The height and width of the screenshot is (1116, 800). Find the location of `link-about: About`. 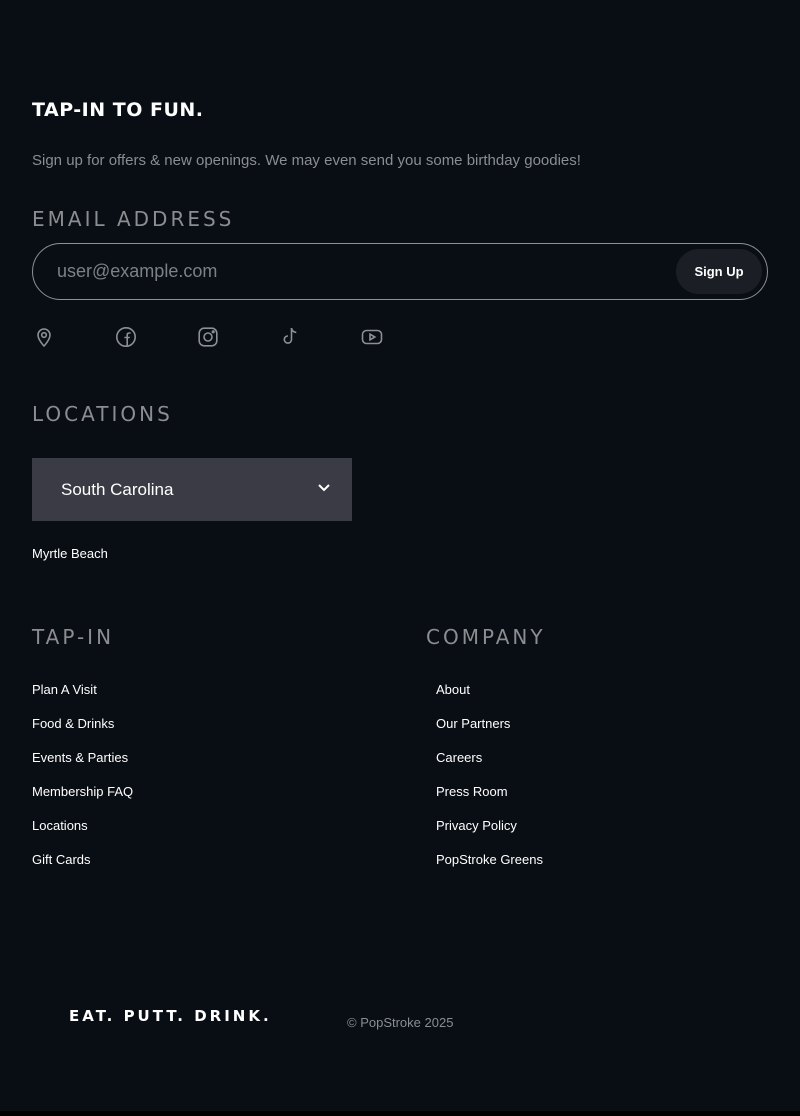

link-about: About is located at coordinates (489, 699).